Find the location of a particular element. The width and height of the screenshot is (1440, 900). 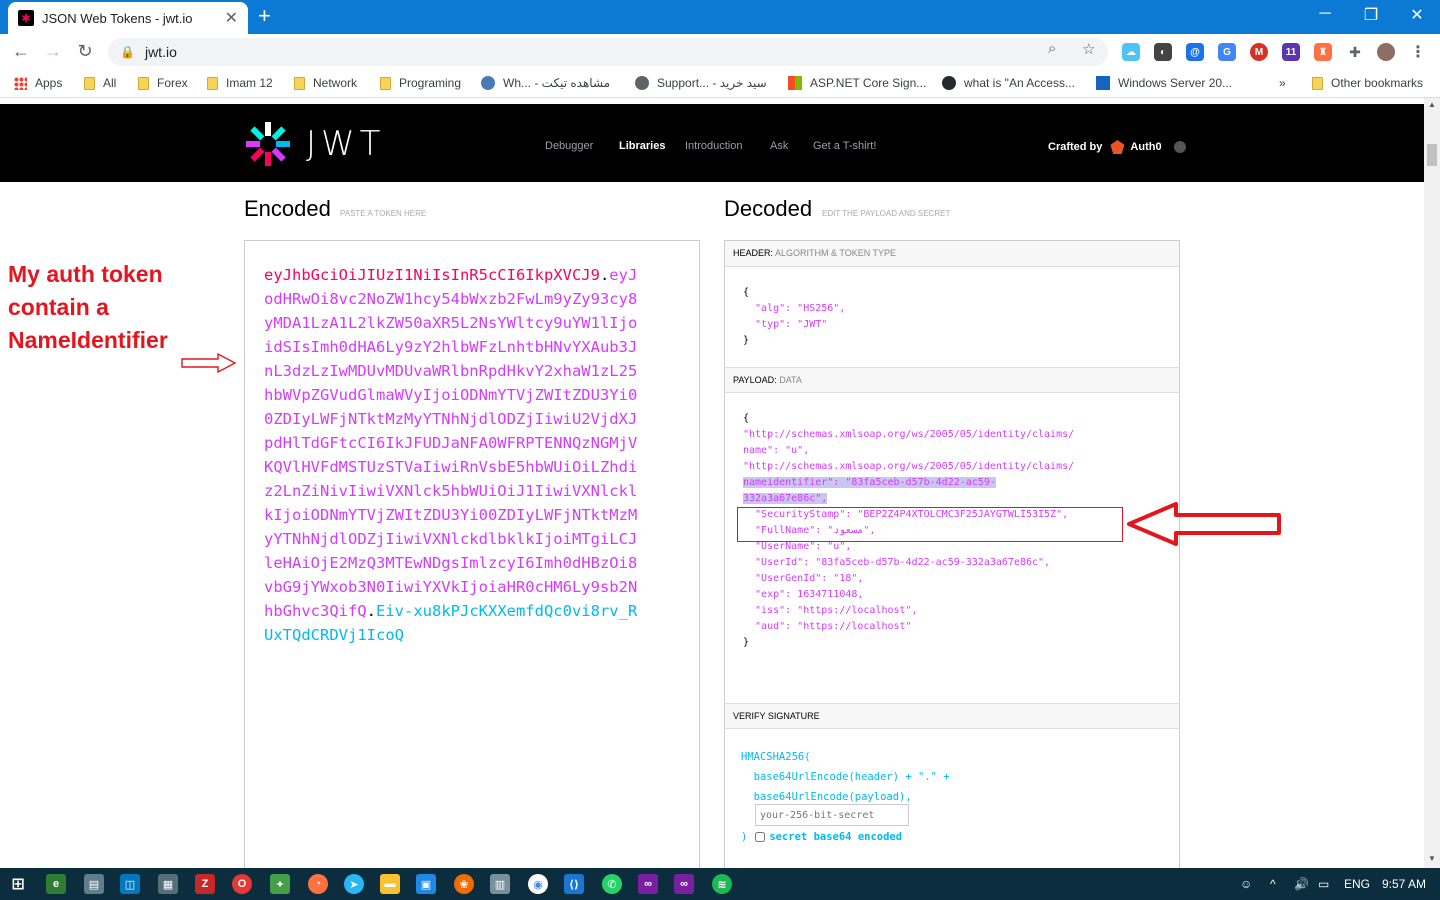

mega-extension-icon: M is located at coordinates (1259, 52).